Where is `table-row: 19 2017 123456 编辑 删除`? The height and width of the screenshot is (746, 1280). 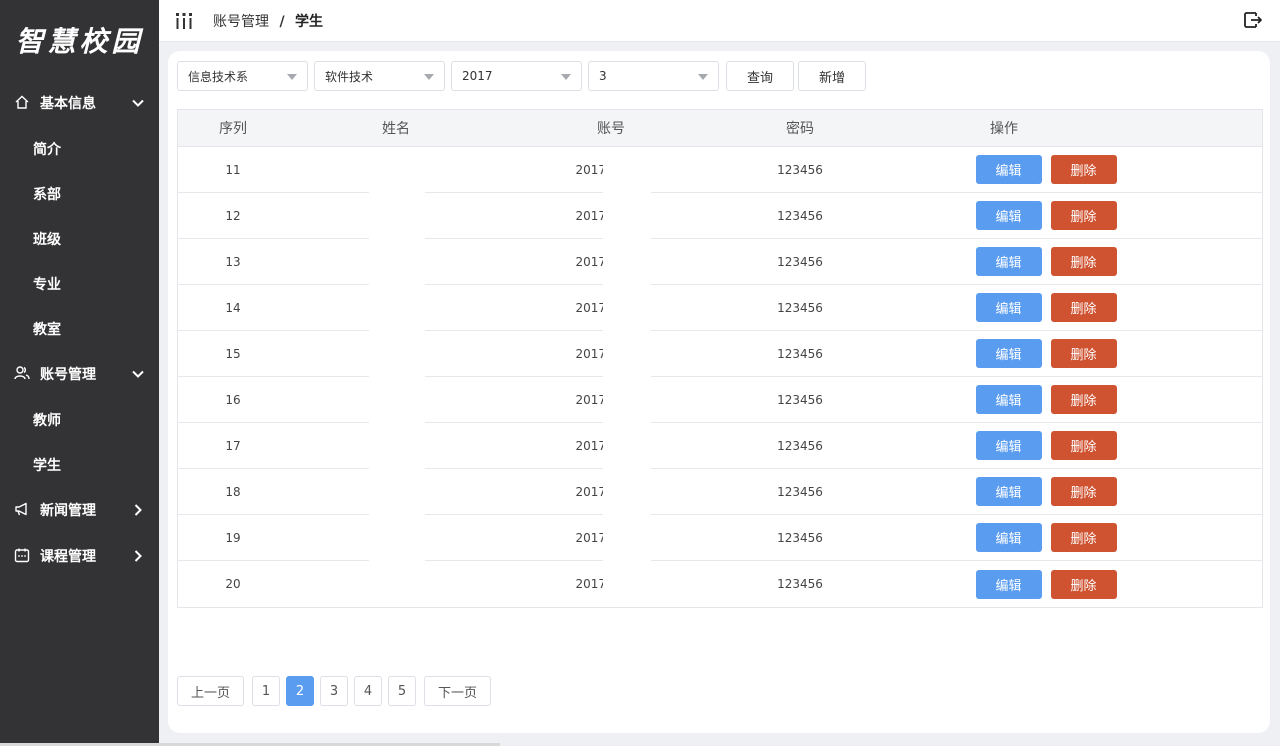
table-row: 19 2017 123456 编辑 删除 is located at coordinates (720, 538).